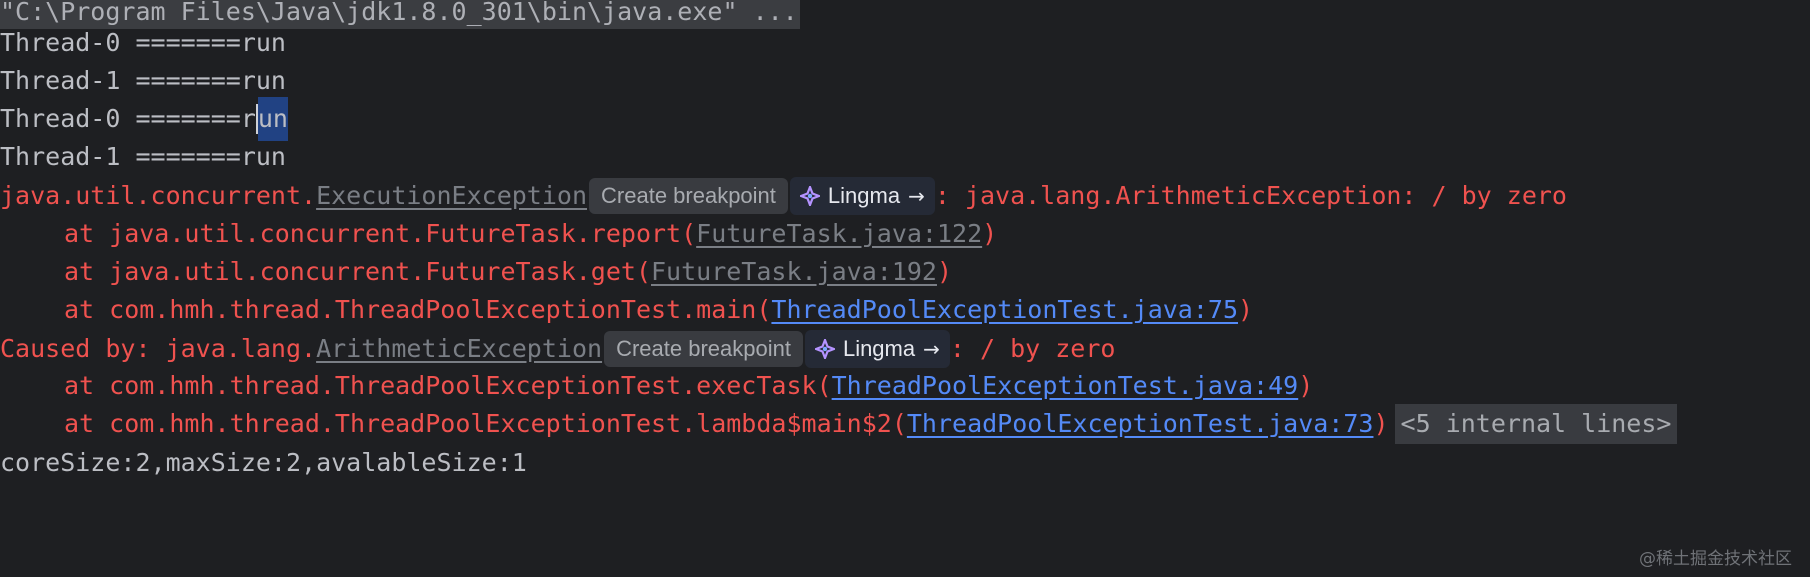  I want to click on output-line-4: Thread-1 =======run, so click(143, 157).